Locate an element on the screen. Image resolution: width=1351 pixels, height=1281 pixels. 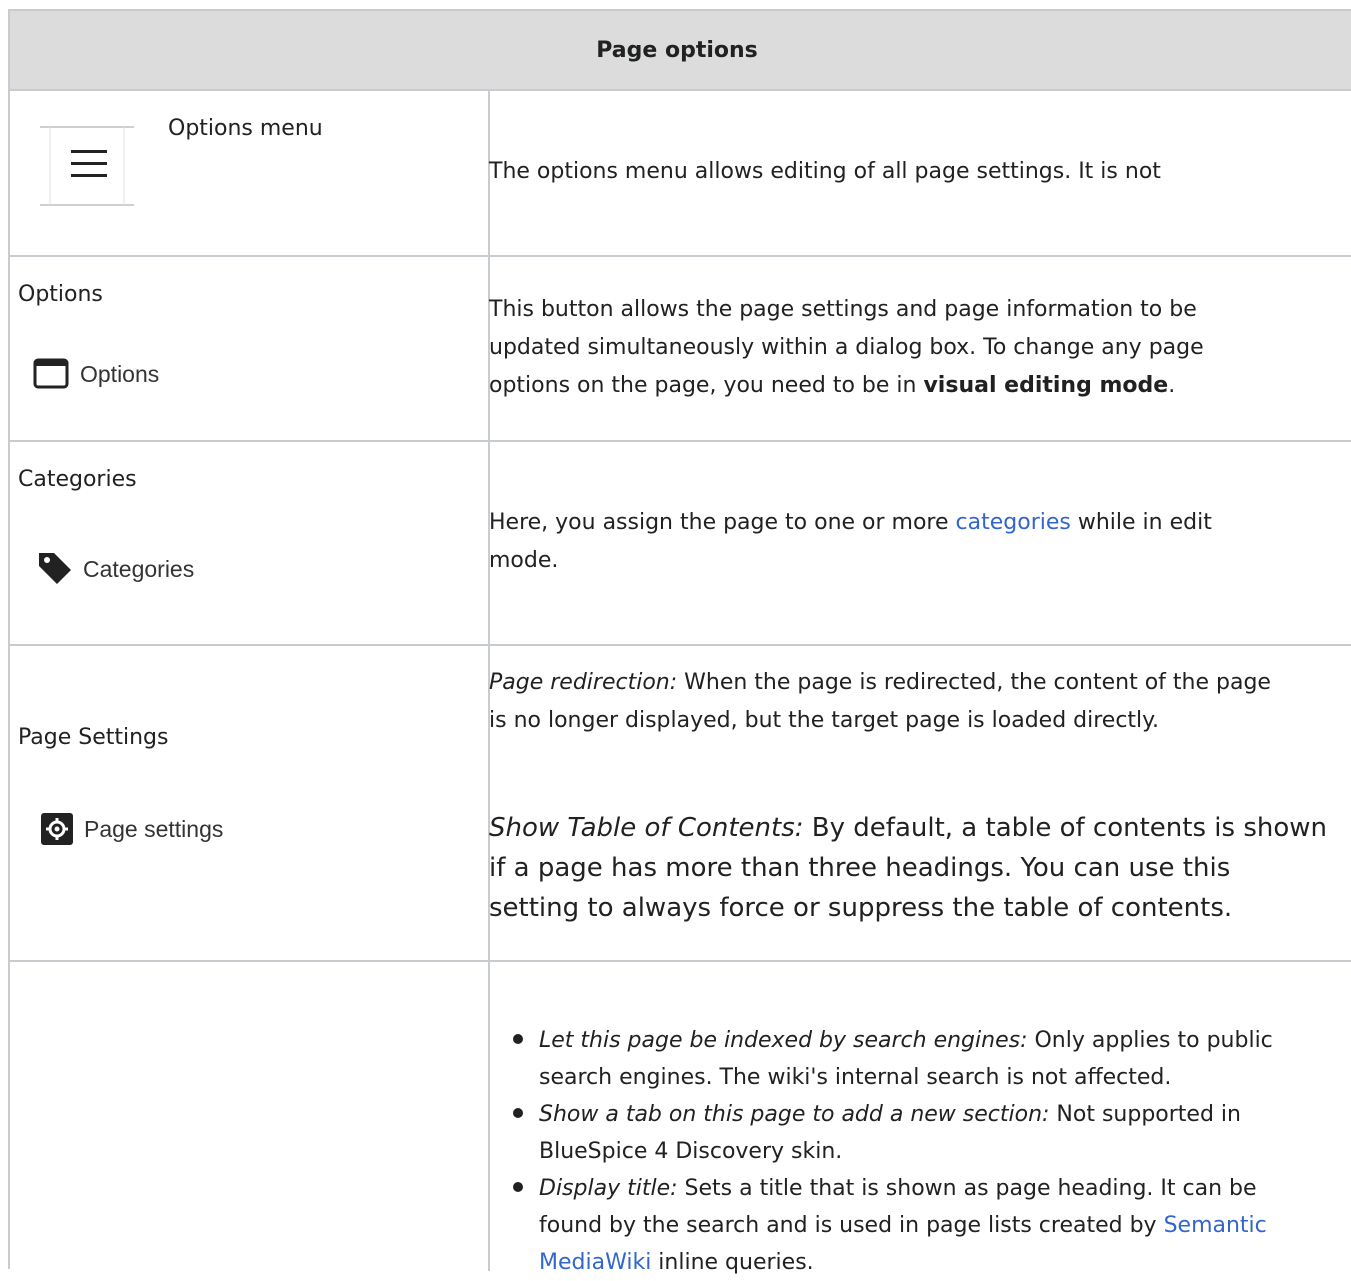
table-header: Page options is located at coordinates (680, 51).